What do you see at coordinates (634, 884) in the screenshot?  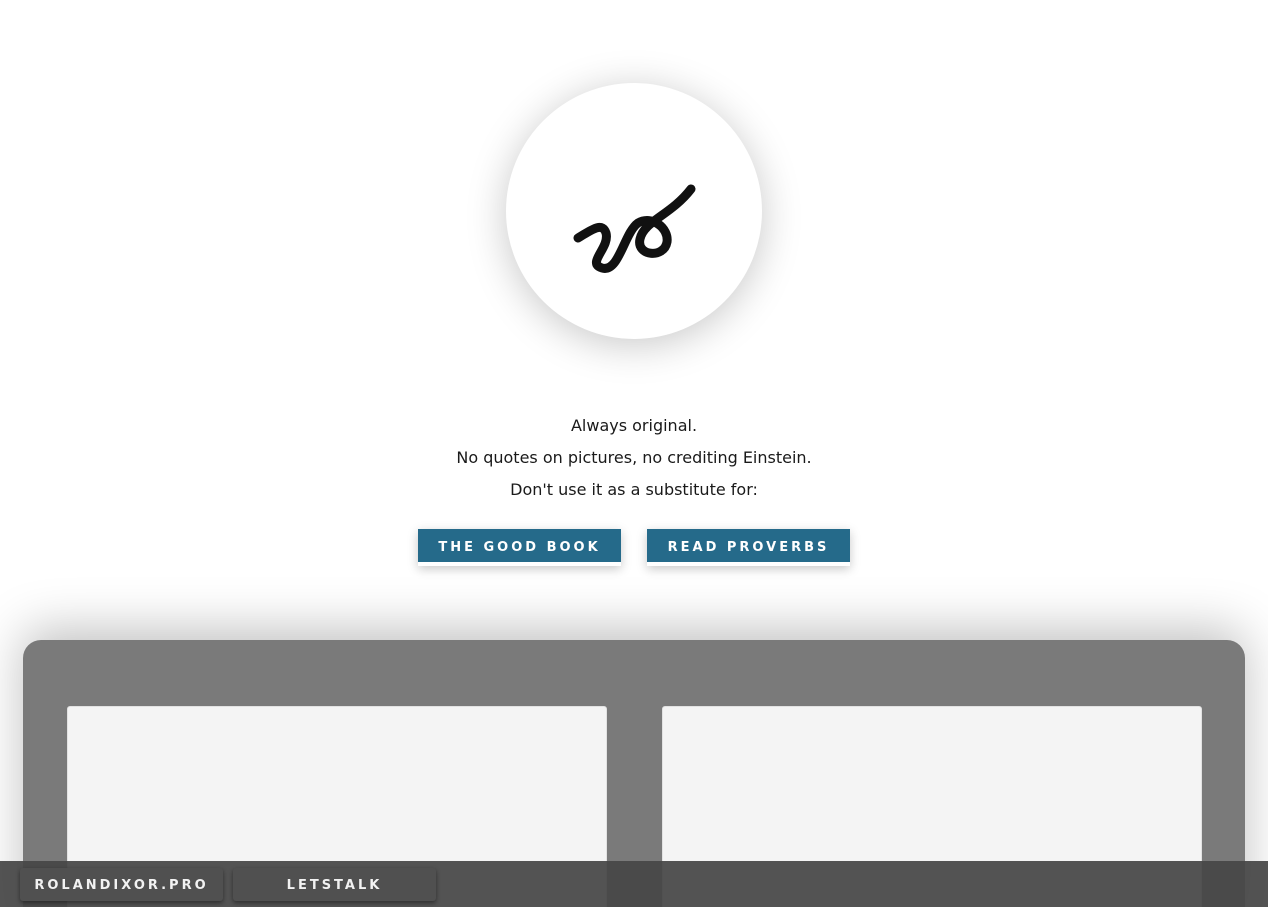 I see `bottom-bar: ROLANDIXOR.PRO LETSTALK` at bounding box center [634, 884].